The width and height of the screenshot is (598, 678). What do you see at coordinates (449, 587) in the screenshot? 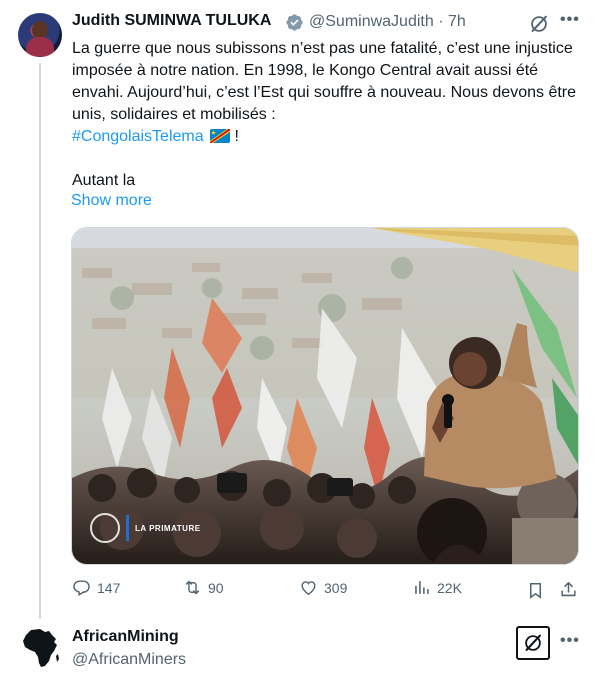
I see `views-count: 22K` at bounding box center [449, 587].